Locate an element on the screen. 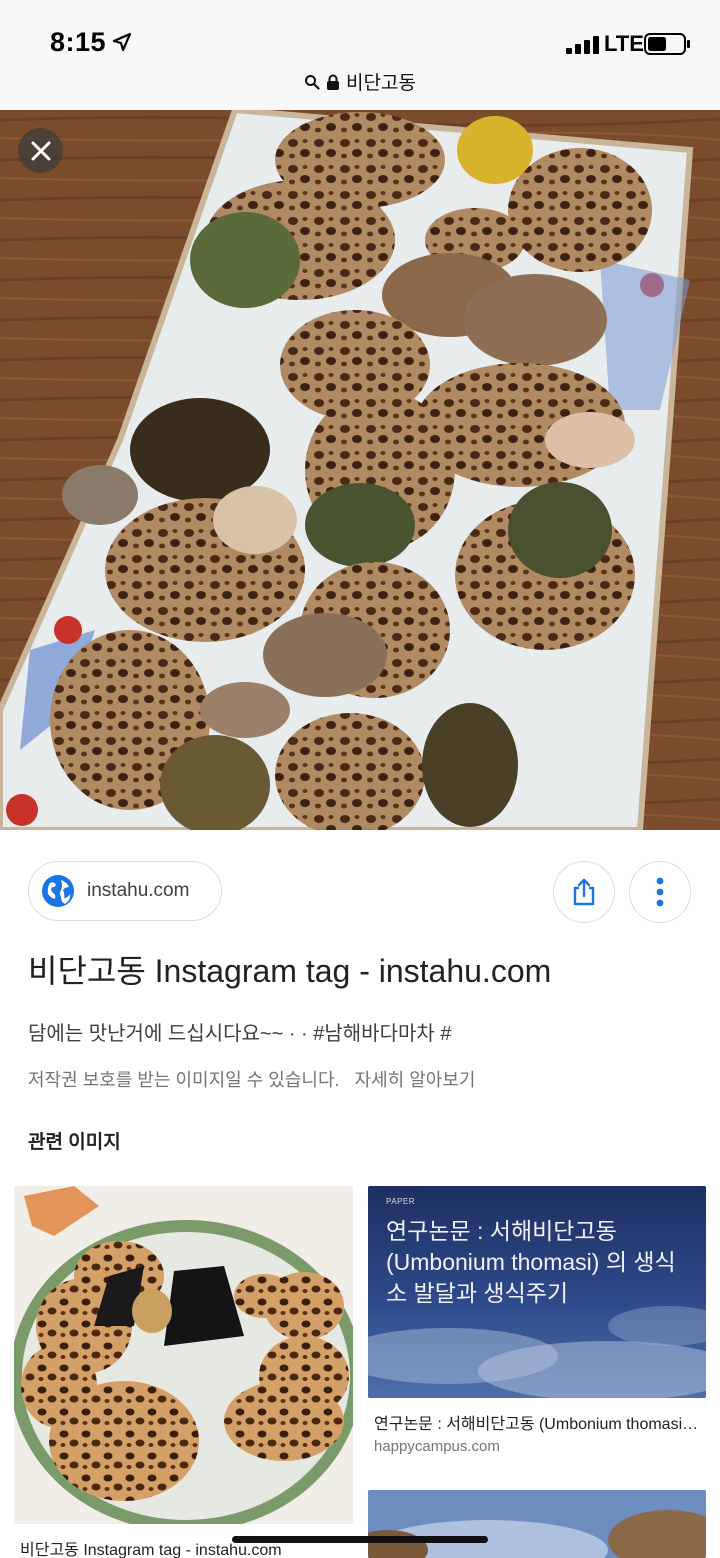 This screenshot has height=1558, width=720. learn-more-link: 자세히 알아보기 is located at coordinates (415, 1080).